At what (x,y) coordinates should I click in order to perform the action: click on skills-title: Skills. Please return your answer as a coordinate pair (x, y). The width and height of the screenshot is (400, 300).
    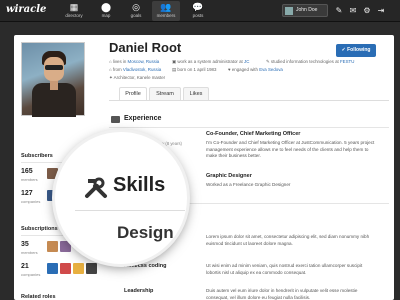
    Looking at the image, I should click on (139, 185).